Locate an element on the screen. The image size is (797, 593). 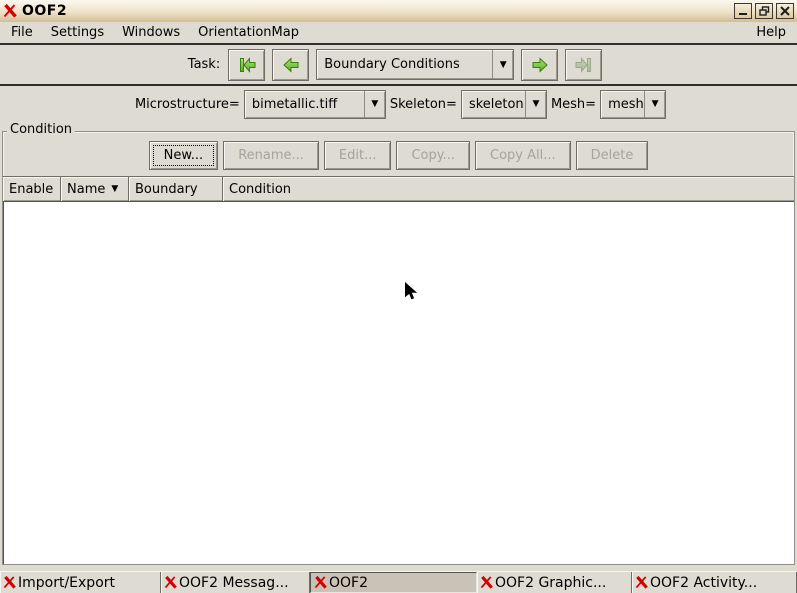
taskbar-item-import-export: Import/Export is located at coordinates (80, 582).